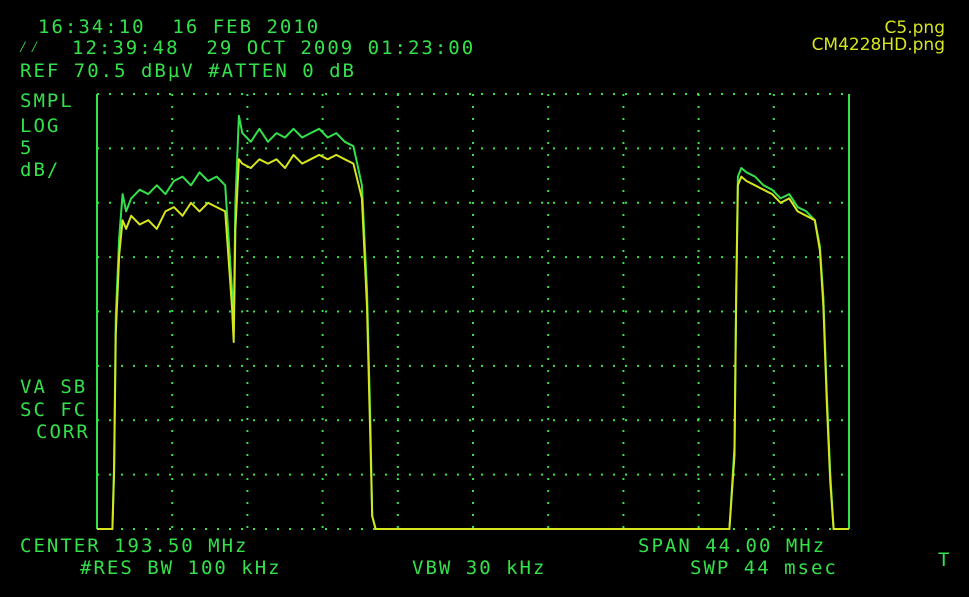  I want to click on span-readout: SPAN 44.00 MHz, so click(732, 546).